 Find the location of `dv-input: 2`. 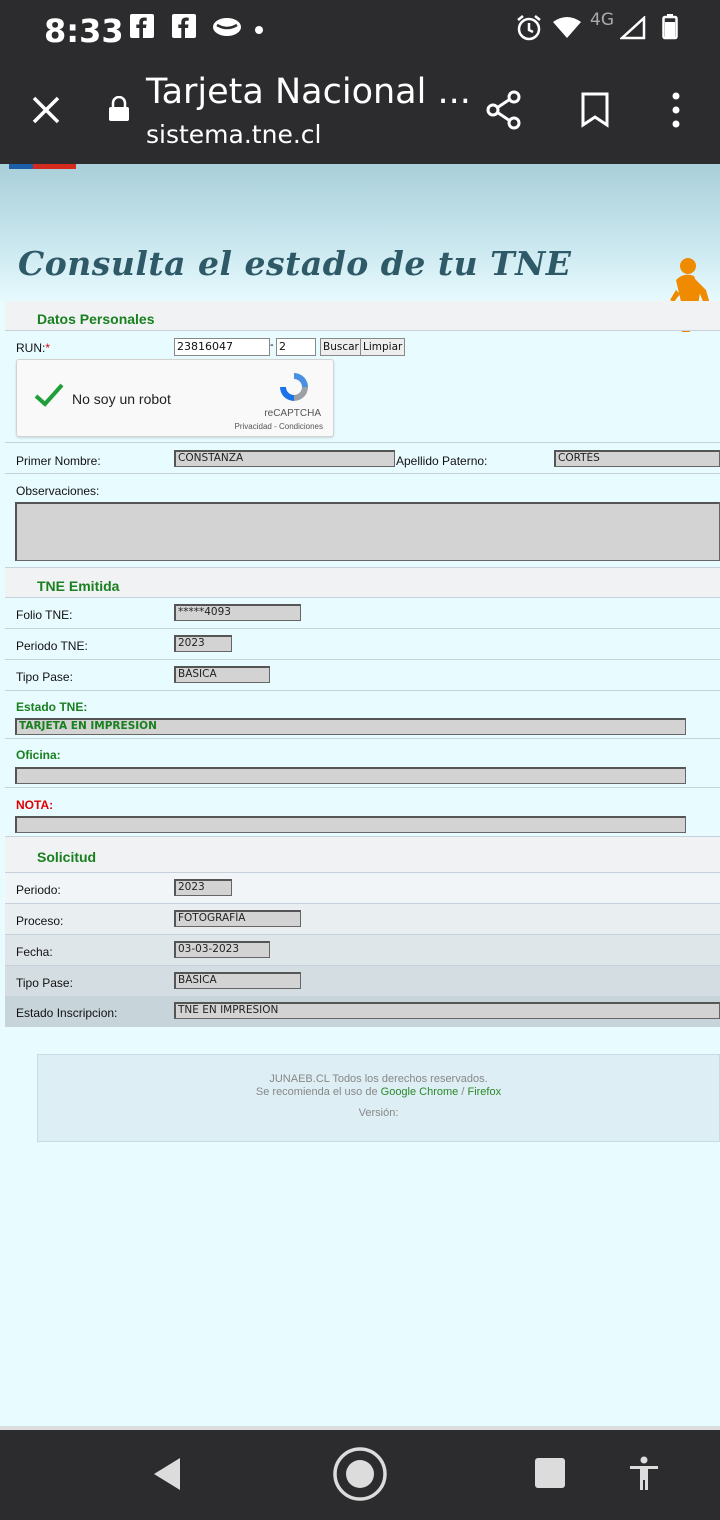

dv-input: 2 is located at coordinates (296, 347).